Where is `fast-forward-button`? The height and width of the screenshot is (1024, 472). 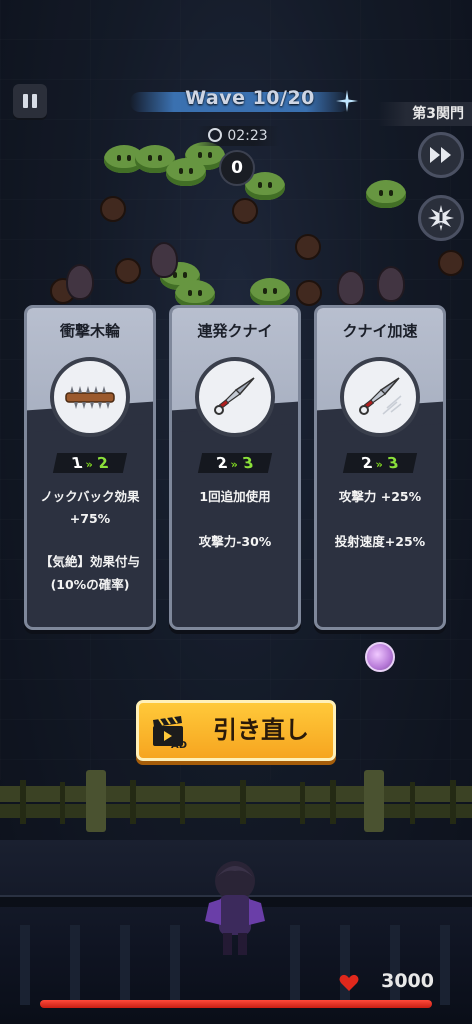 fast-forward-button is located at coordinates (441, 155).